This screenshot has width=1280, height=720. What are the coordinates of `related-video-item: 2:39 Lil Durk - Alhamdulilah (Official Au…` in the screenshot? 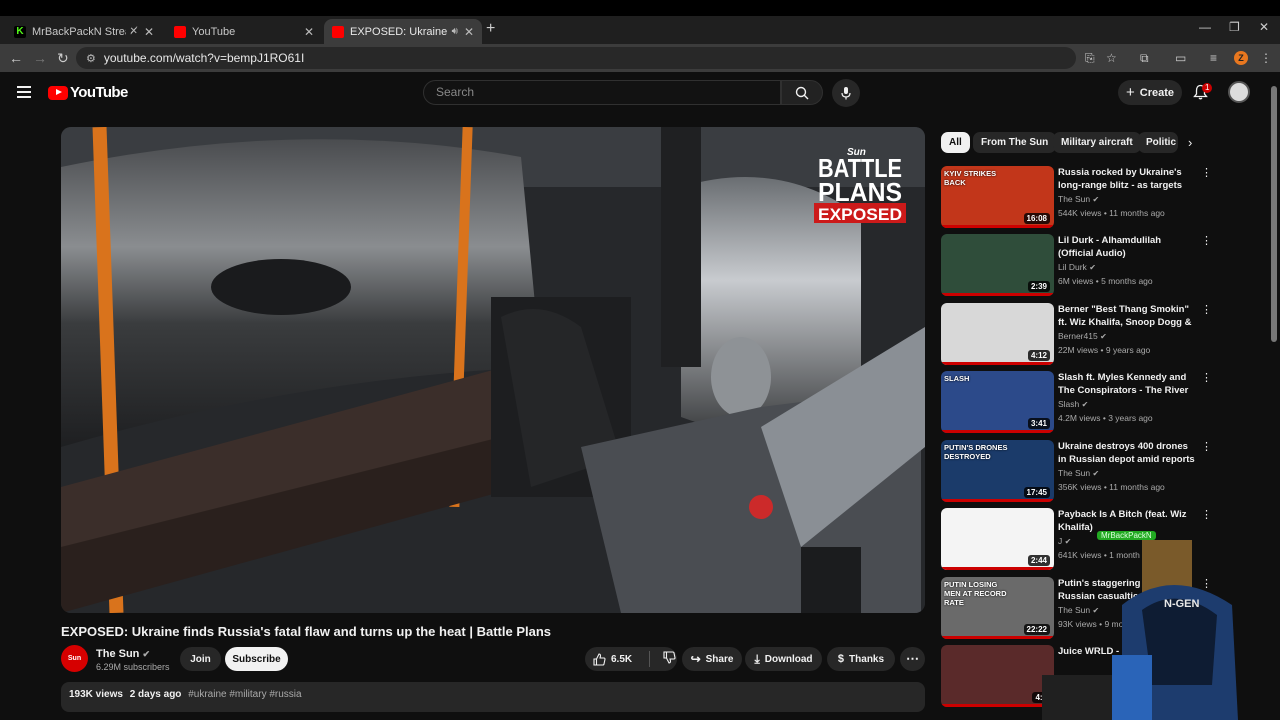 It's located at (1081, 265).